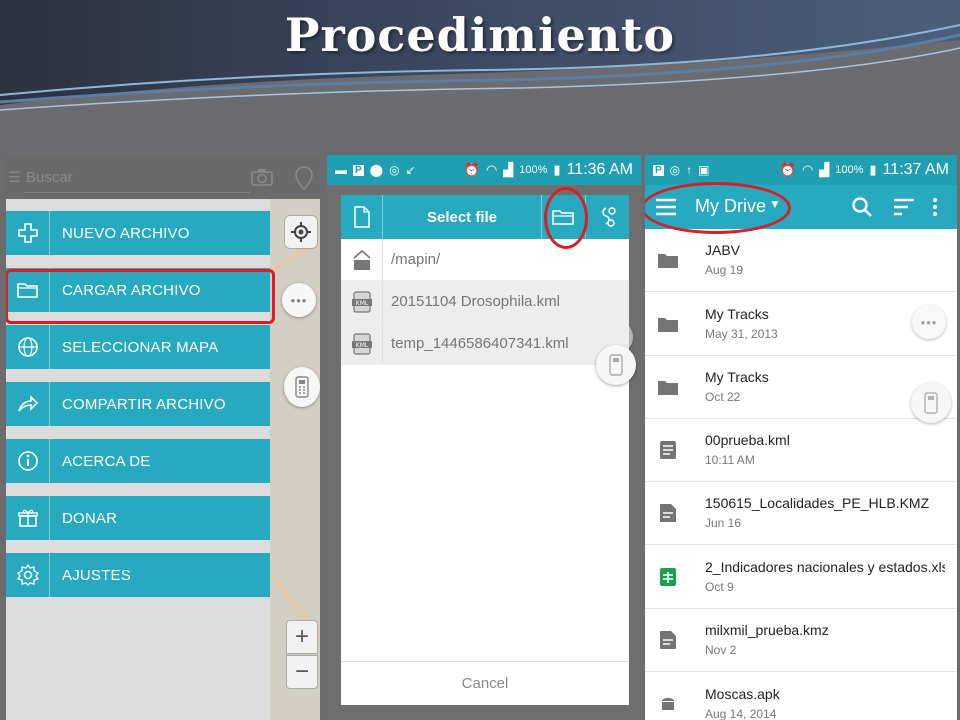 The image size is (960, 720). I want to click on message-icon: ▬, so click(341, 170).